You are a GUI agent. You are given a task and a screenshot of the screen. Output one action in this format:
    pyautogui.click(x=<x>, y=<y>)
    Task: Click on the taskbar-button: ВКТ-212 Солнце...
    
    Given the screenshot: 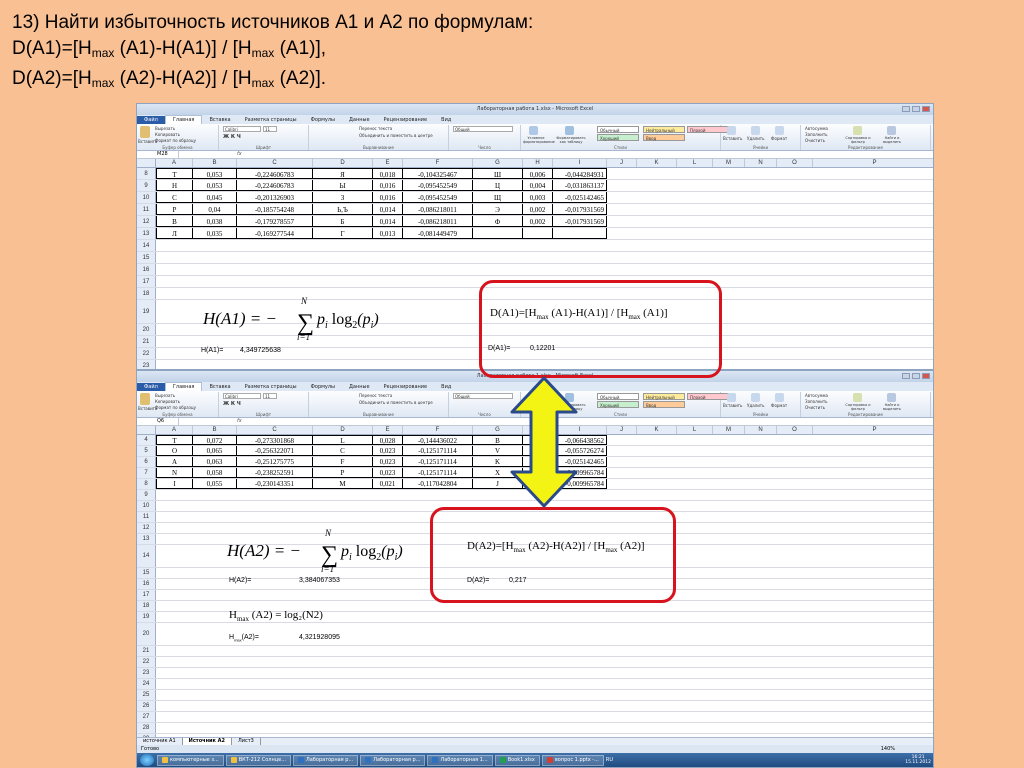 What is the action you would take?
    pyautogui.click(x=258, y=760)
    